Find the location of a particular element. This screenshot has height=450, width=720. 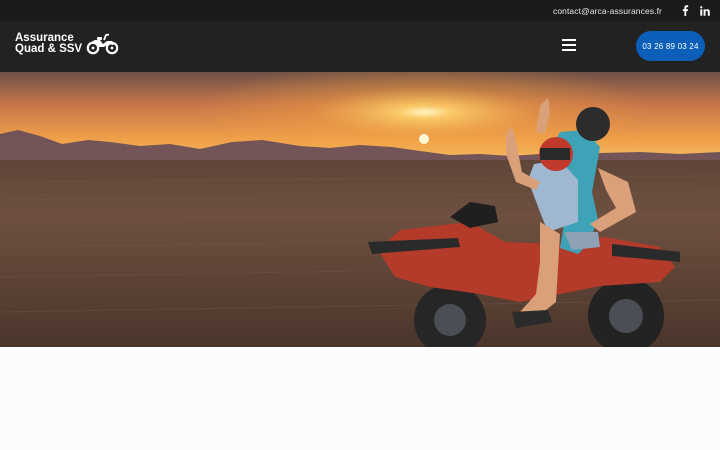

phone-button: 03 26 89 03 24 is located at coordinates (670, 46).